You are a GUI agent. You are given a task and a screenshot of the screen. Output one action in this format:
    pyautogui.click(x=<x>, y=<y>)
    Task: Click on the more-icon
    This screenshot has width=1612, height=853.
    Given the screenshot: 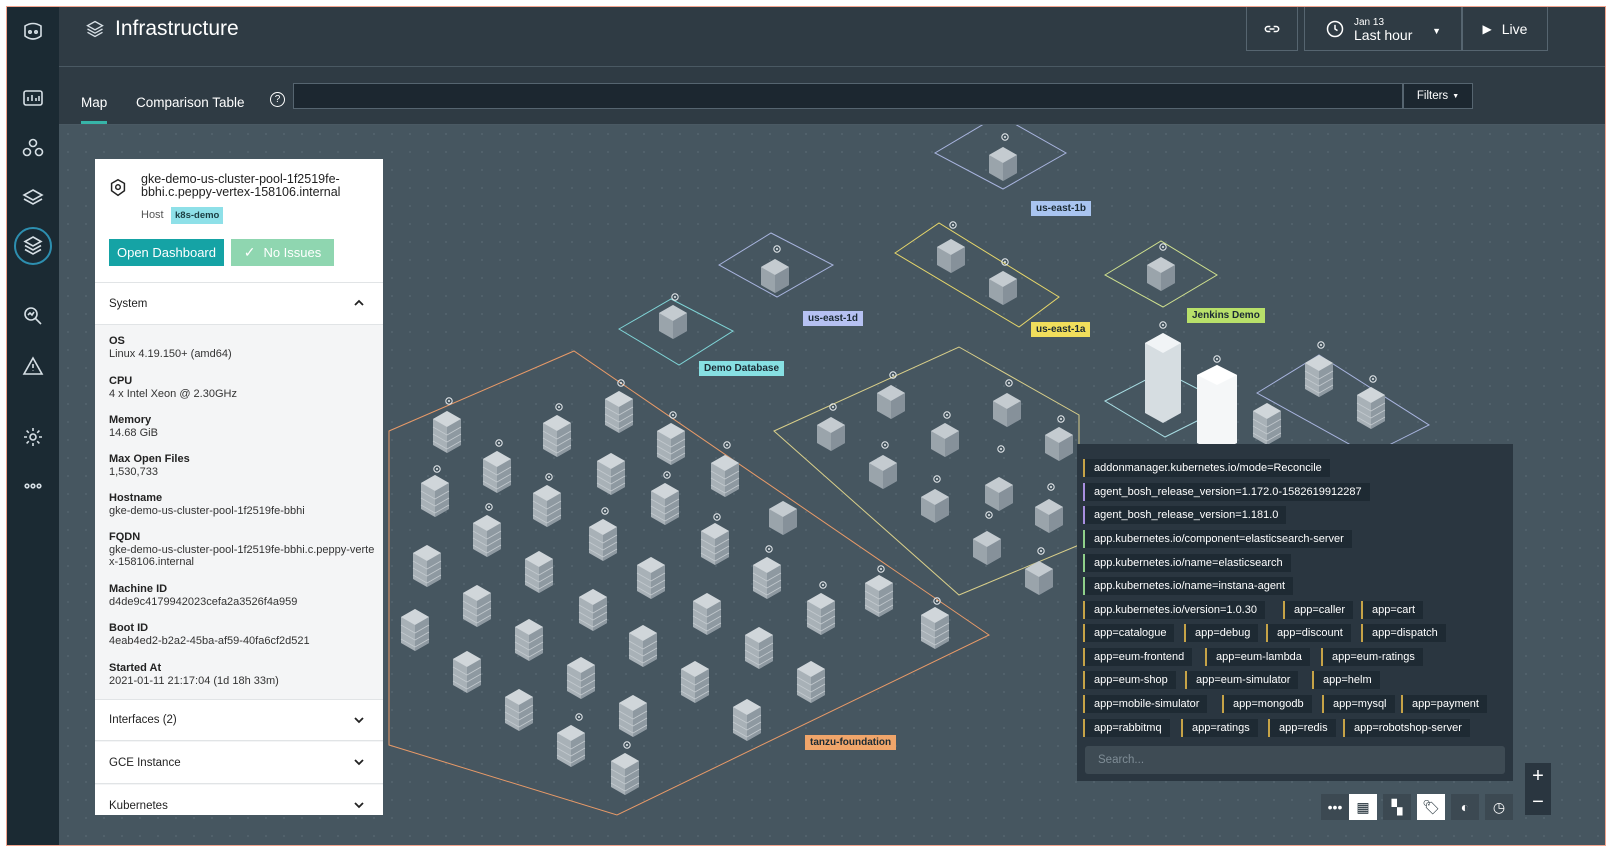 What is the action you would take?
    pyautogui.click(x=33, y=486)
    